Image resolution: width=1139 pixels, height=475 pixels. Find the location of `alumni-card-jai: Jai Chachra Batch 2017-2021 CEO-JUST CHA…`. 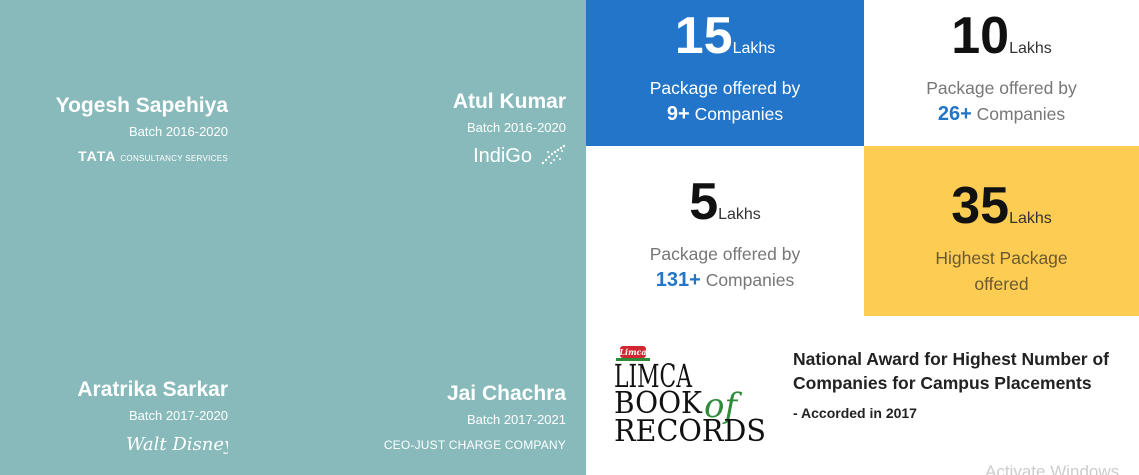

alumni-card-jai: Jai Chachra Batch 2017-2021 CEO-JUST CHA… is located at coordinates (475, 417).